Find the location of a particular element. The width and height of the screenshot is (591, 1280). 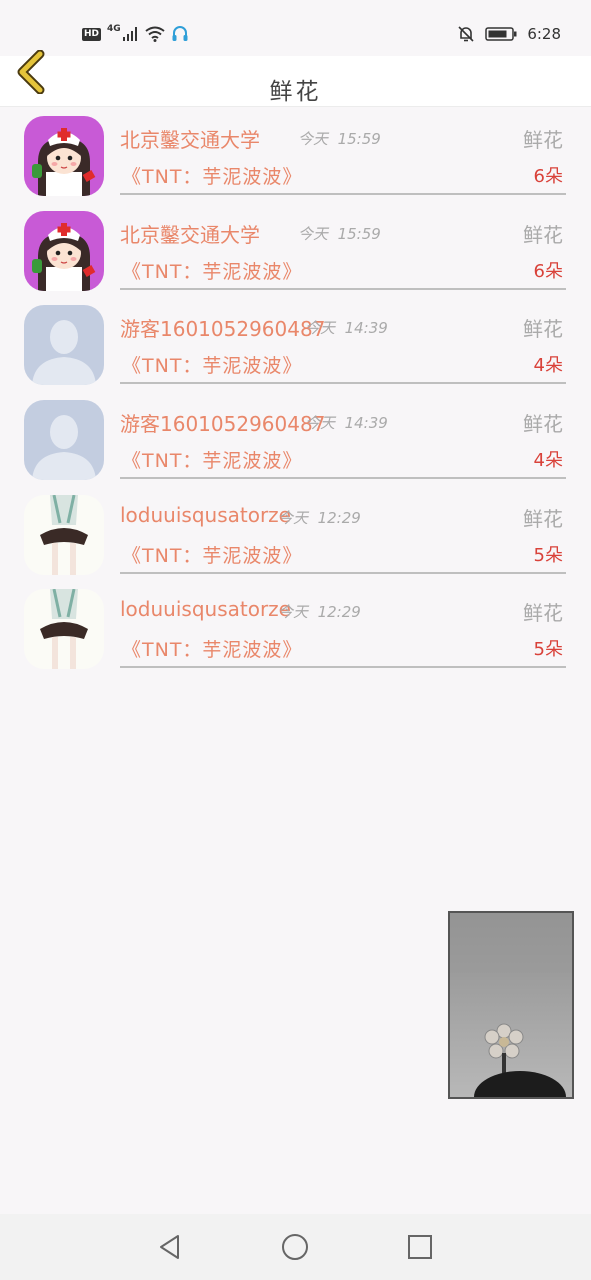

headset-app-icon is located at coordinates (180, 33).